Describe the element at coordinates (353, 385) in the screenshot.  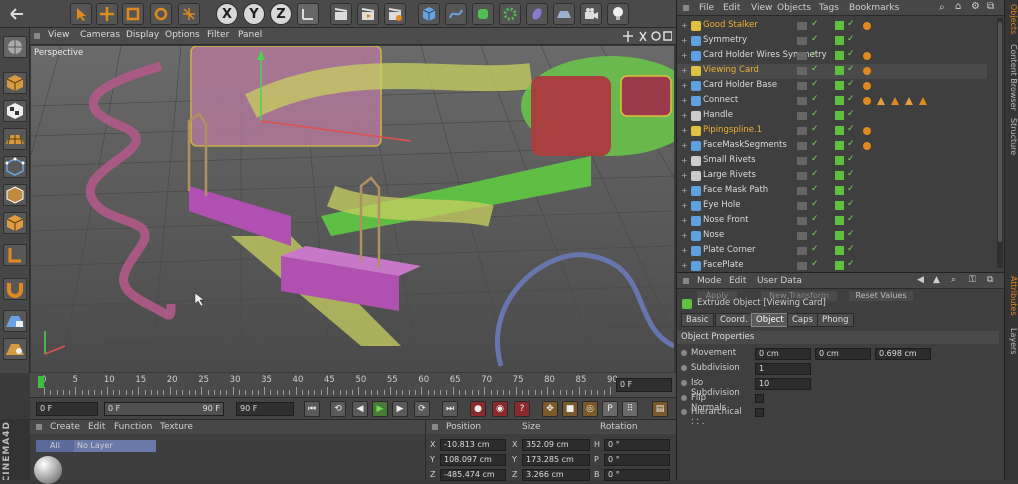
I see `timeline-ruler: 051015202530354045505560657075808590 0 F` at that location.